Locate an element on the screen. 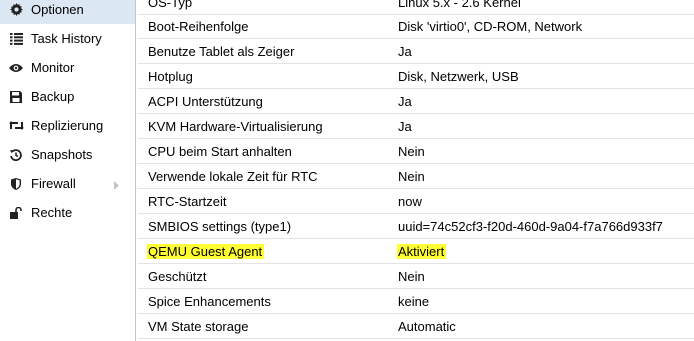 The height and width of the screenshot is (341, 694). eye-icon is located at coordinates (16, 68).